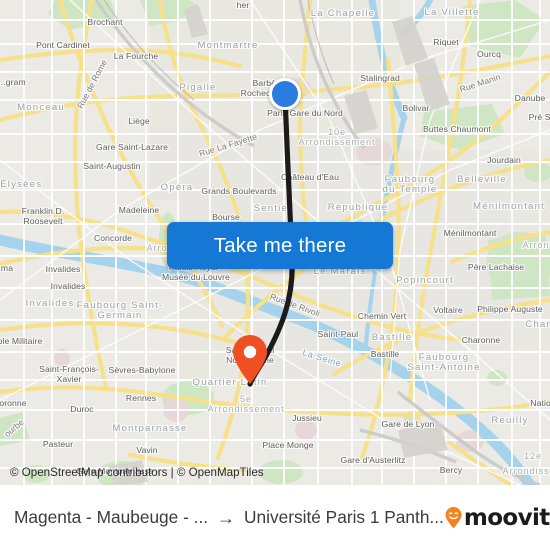 The width and height of the screenshot is (550, 550). I want to click on moovit-pin-icon, so click(453, 517).